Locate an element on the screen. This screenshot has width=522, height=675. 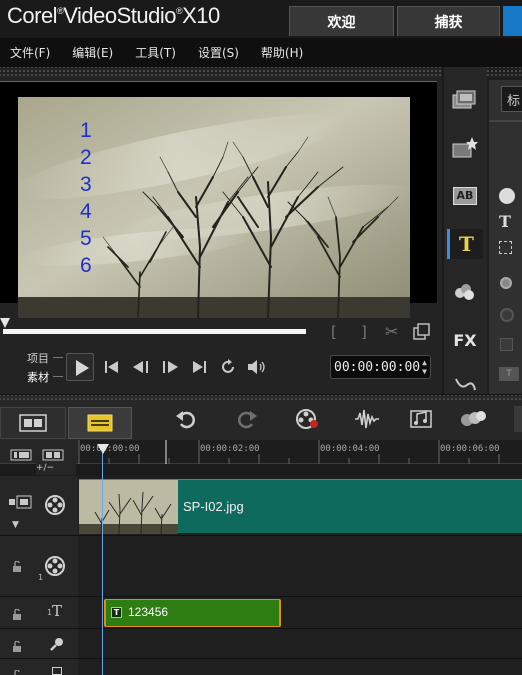
title-track-header: 1 T is located at coordinates (39, 613).